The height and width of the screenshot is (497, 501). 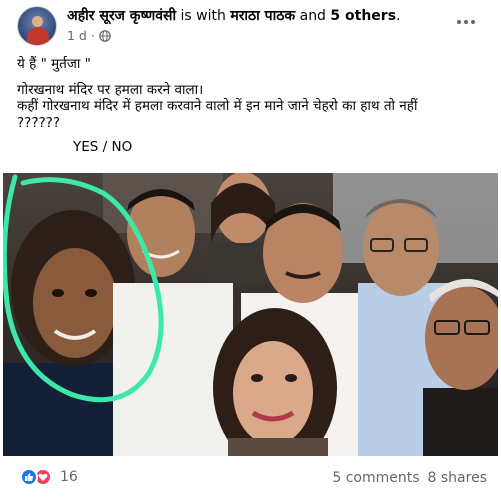 What do you see at coordinates (69, 477) in the screenshot?
I see `reaction-count: 16` at bounding box center [69, 477].